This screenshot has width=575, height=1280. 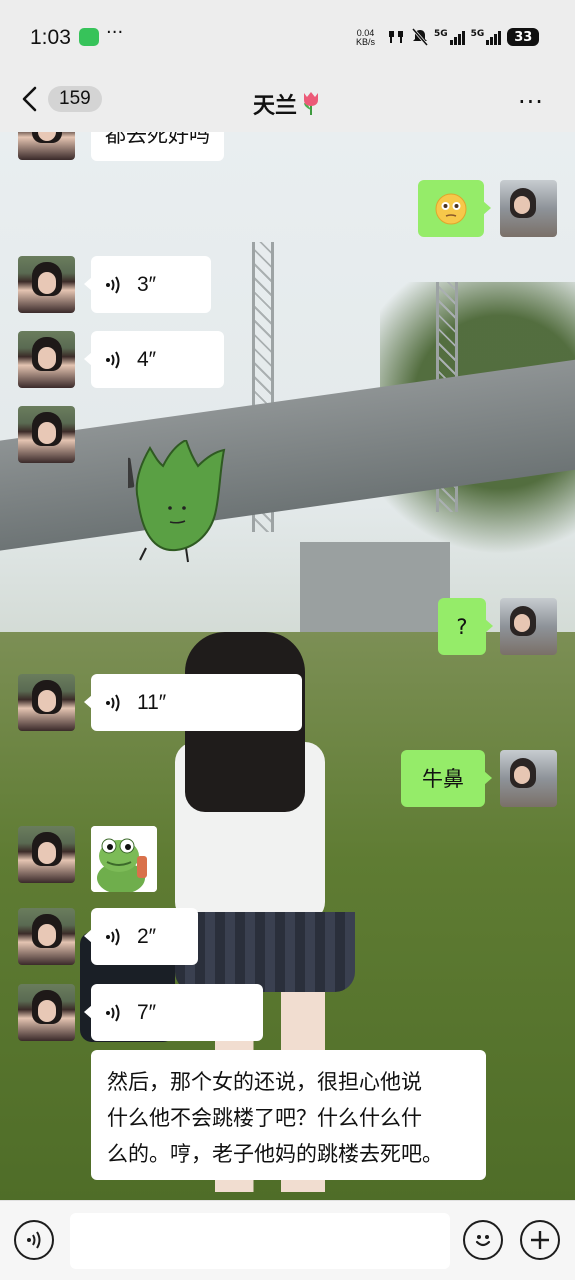 I want to click on emoji-button, so click(x=483, y=1240).